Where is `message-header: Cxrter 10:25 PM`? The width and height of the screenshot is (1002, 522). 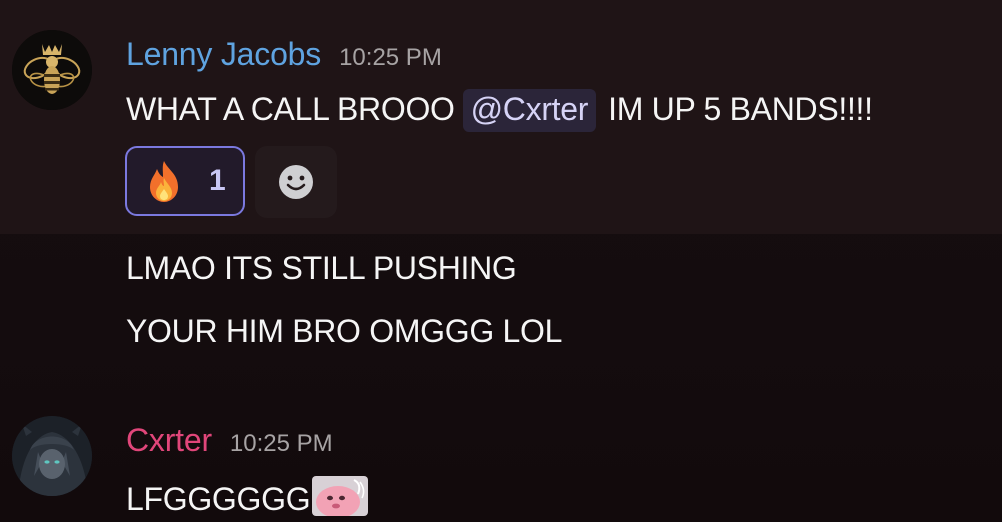 message-header: Cxrter 10:25 PM is located at coordinates (229, 440).